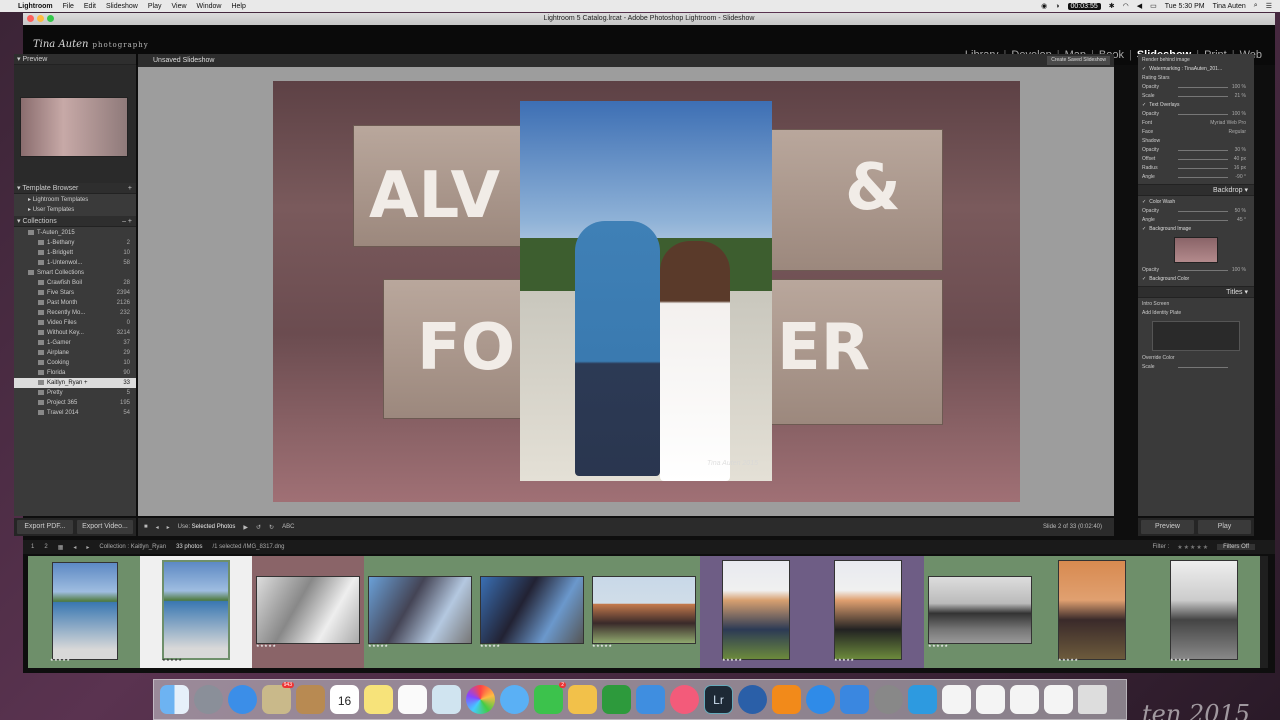  I want to click on collection-item: Crawfish Boil 28, so click(75, 283).